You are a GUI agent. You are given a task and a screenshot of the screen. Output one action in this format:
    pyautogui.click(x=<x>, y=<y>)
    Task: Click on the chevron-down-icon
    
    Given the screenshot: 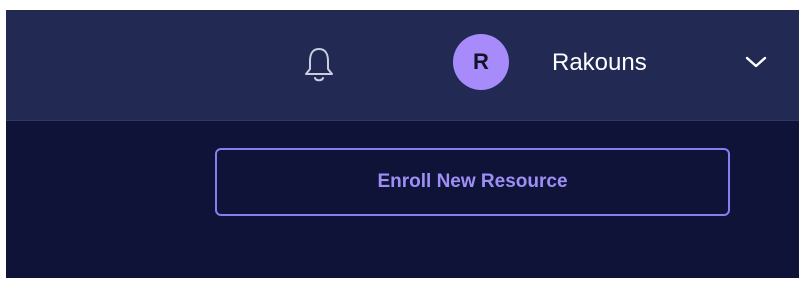 What is the action you would take?
    pyautogui.click(x=756, y=62)
    